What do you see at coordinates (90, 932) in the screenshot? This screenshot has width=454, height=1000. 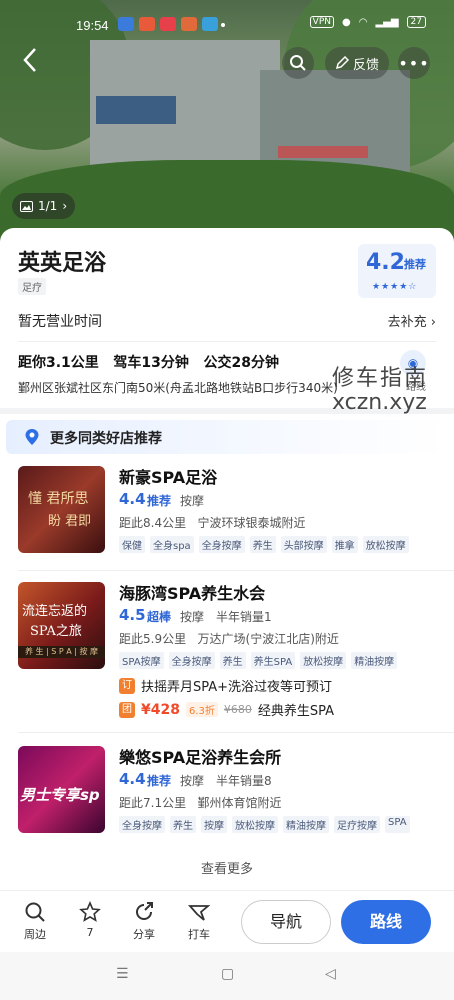 I see `favorite-count: 7` at bounding box center [90, 932].